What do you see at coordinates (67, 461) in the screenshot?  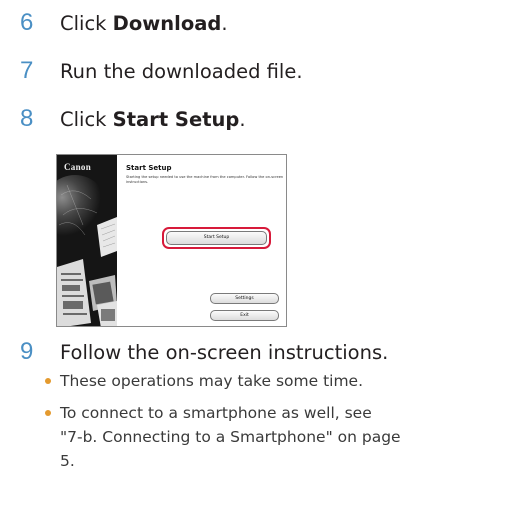 I see `bullet-continuation: 5.` at bounding box center [67, 461].